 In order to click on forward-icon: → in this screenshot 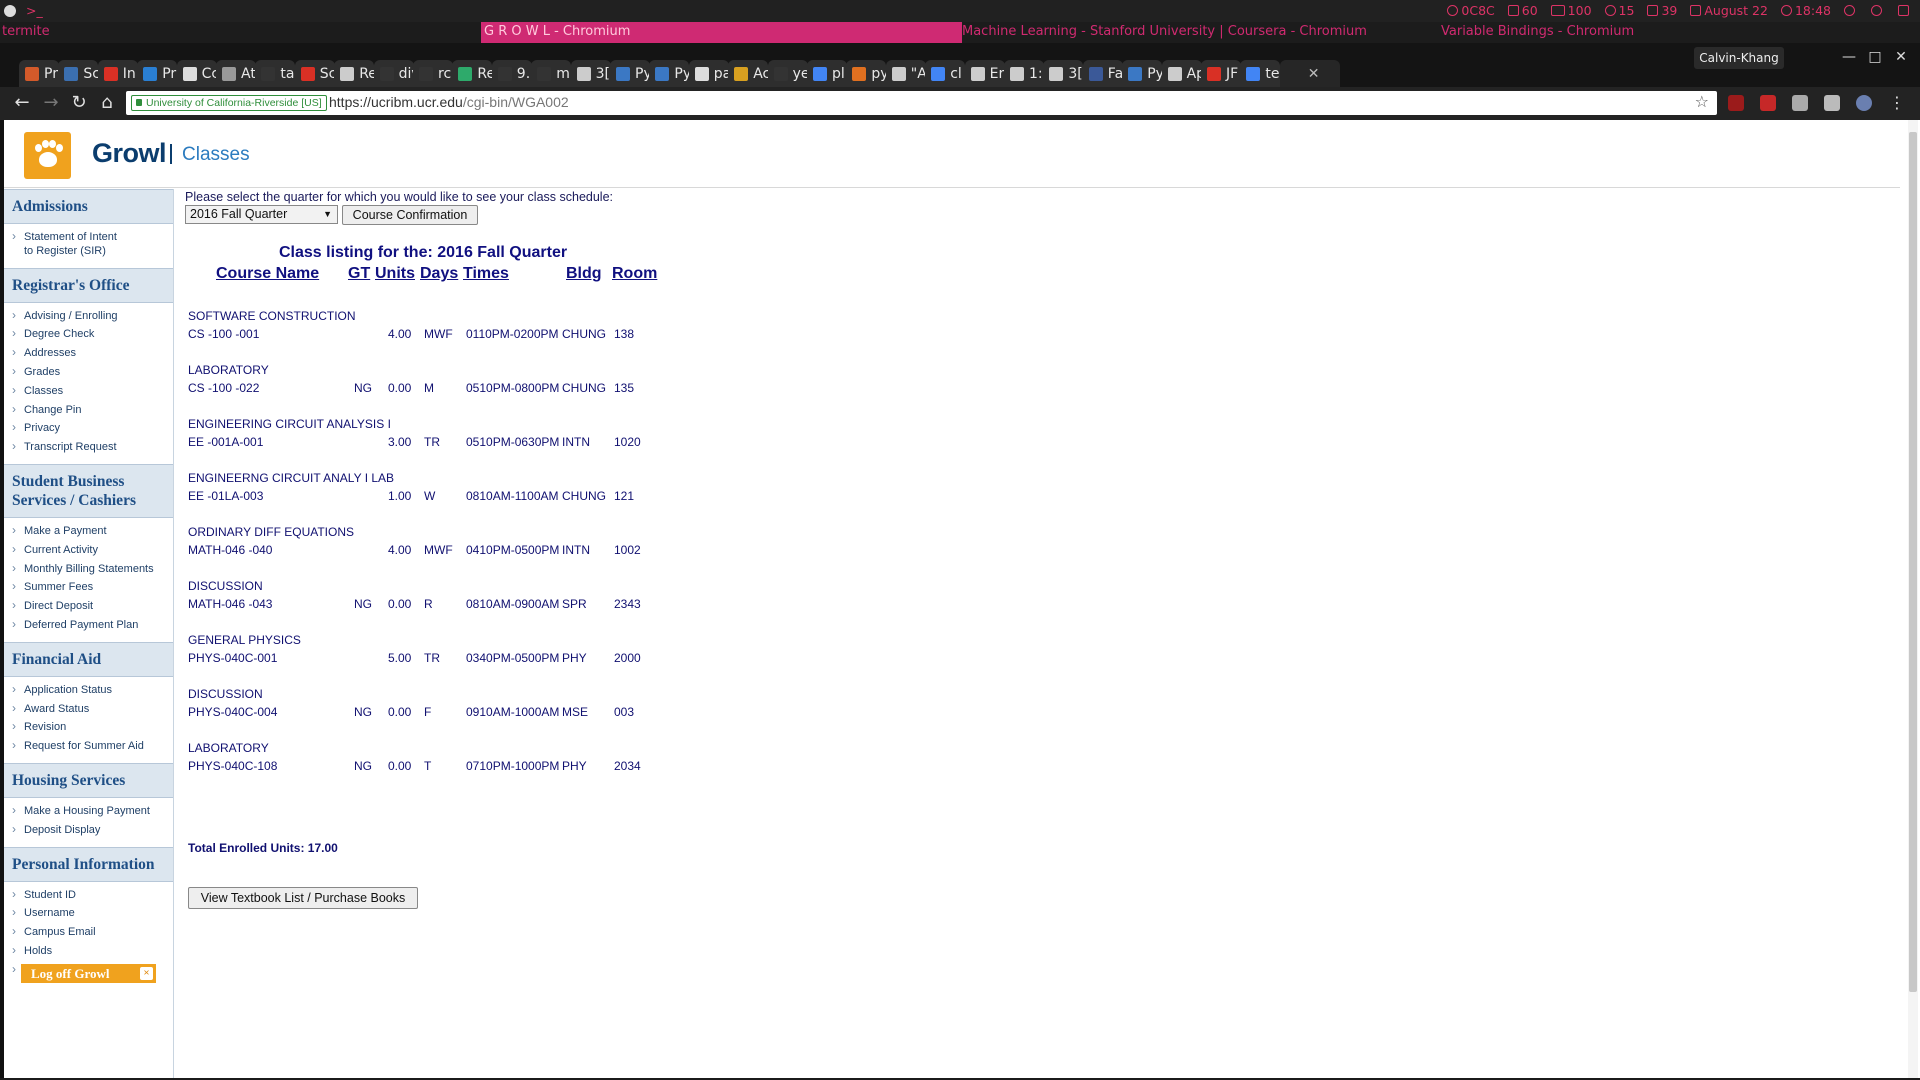, I will do `click(51, 103)`.